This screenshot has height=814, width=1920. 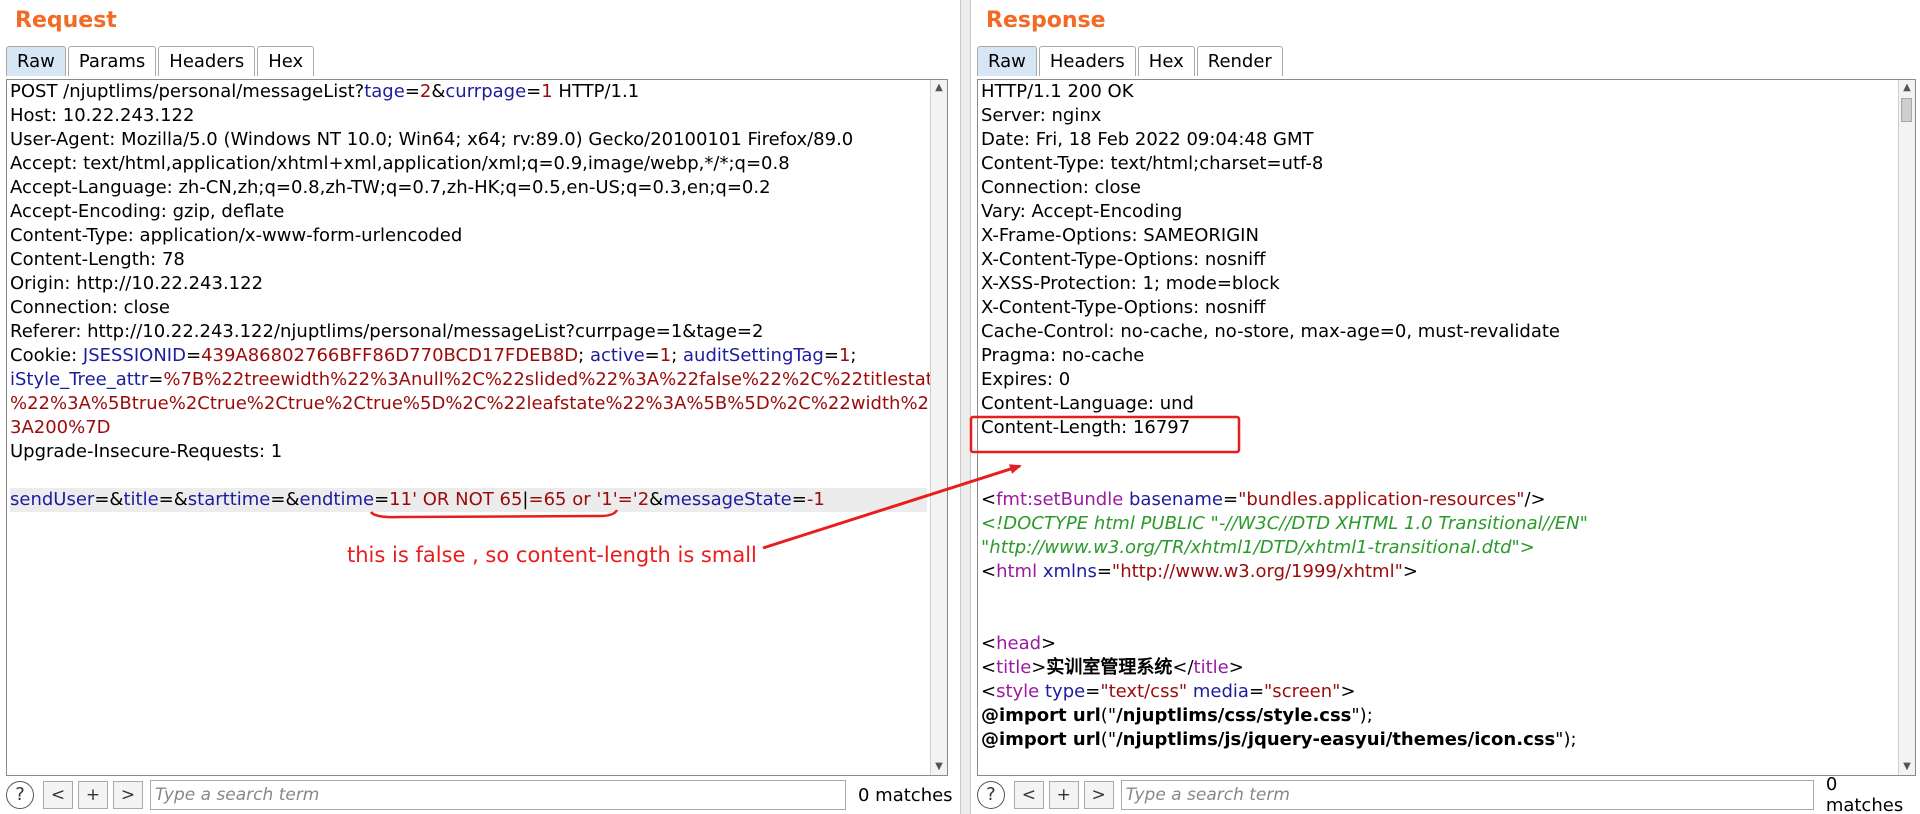 I want to click on response-tab-hex: Hex, so click(x=1166, y=61).